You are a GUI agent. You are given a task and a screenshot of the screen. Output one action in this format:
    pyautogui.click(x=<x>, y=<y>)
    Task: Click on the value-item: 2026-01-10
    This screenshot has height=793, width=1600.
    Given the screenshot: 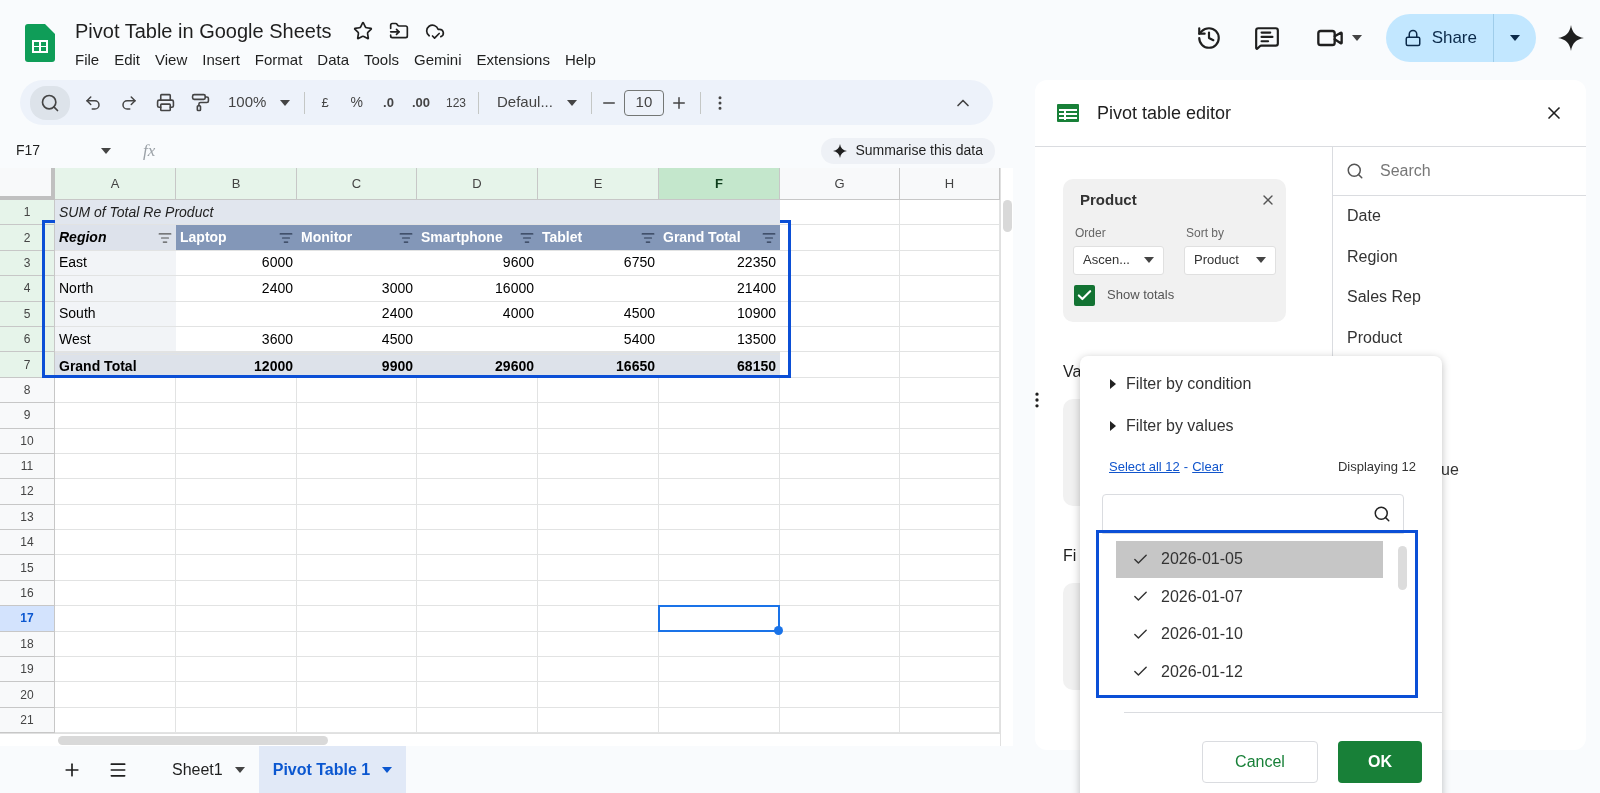 What is the action you would take?
    pyautogui.click(x=1249, y=634)
    